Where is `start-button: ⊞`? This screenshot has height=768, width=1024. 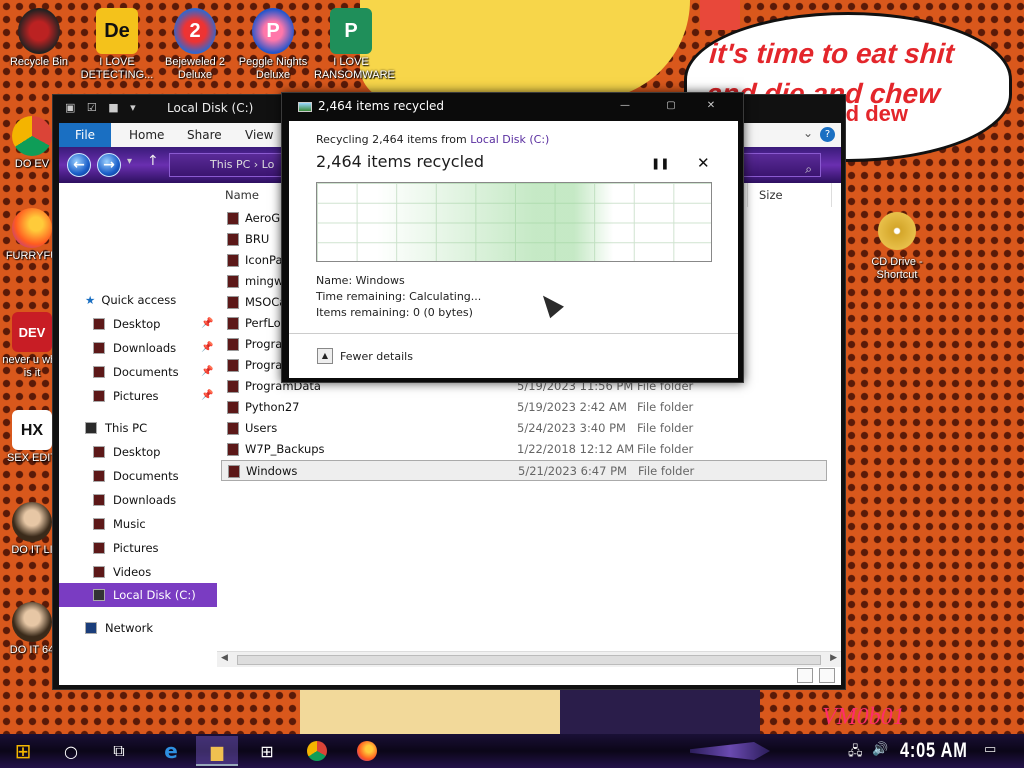
start-button: ⊞ is located at coordinates (23, 751).